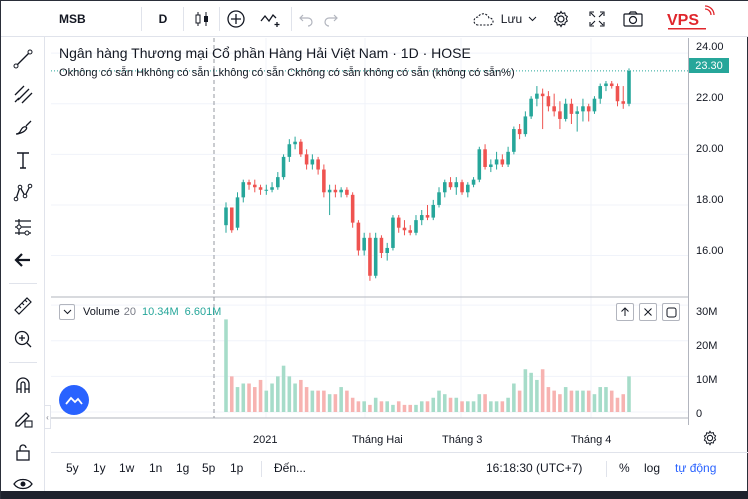 Image resolution: width=748 pixels, height=499 pixels. Describe the element at coordinates (23, 227) in the screenshot. I see `prediction-icon` at that location.